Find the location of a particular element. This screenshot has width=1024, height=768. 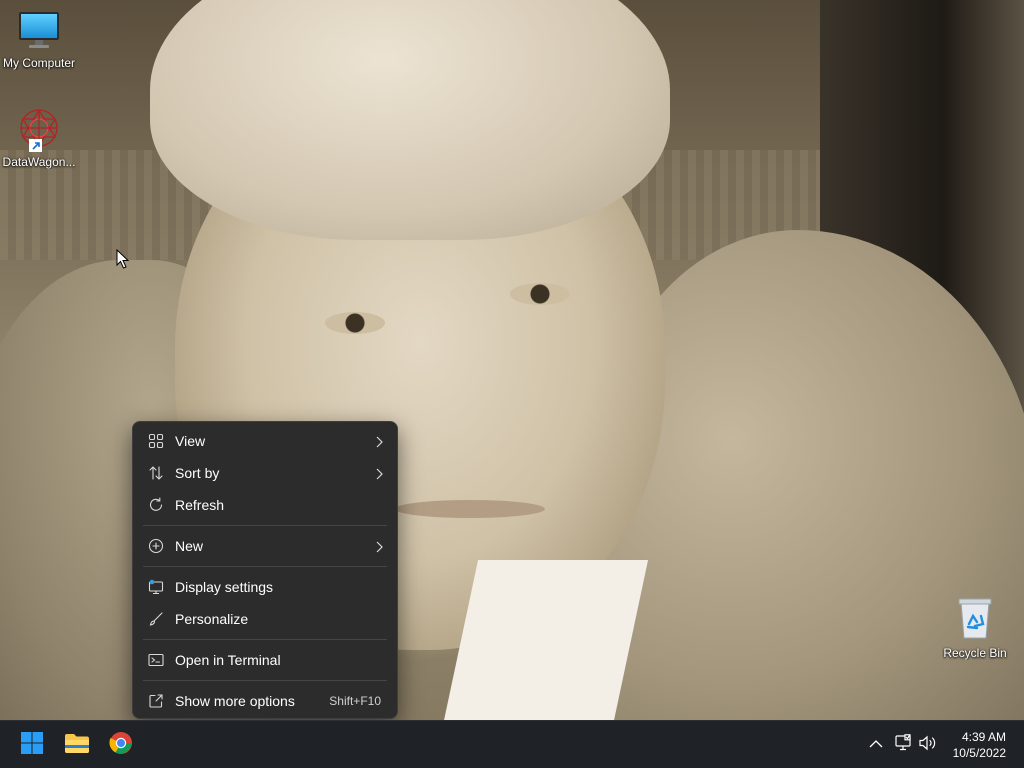

clock-date: 10/5/2022 is located at coordinates (979, 753).